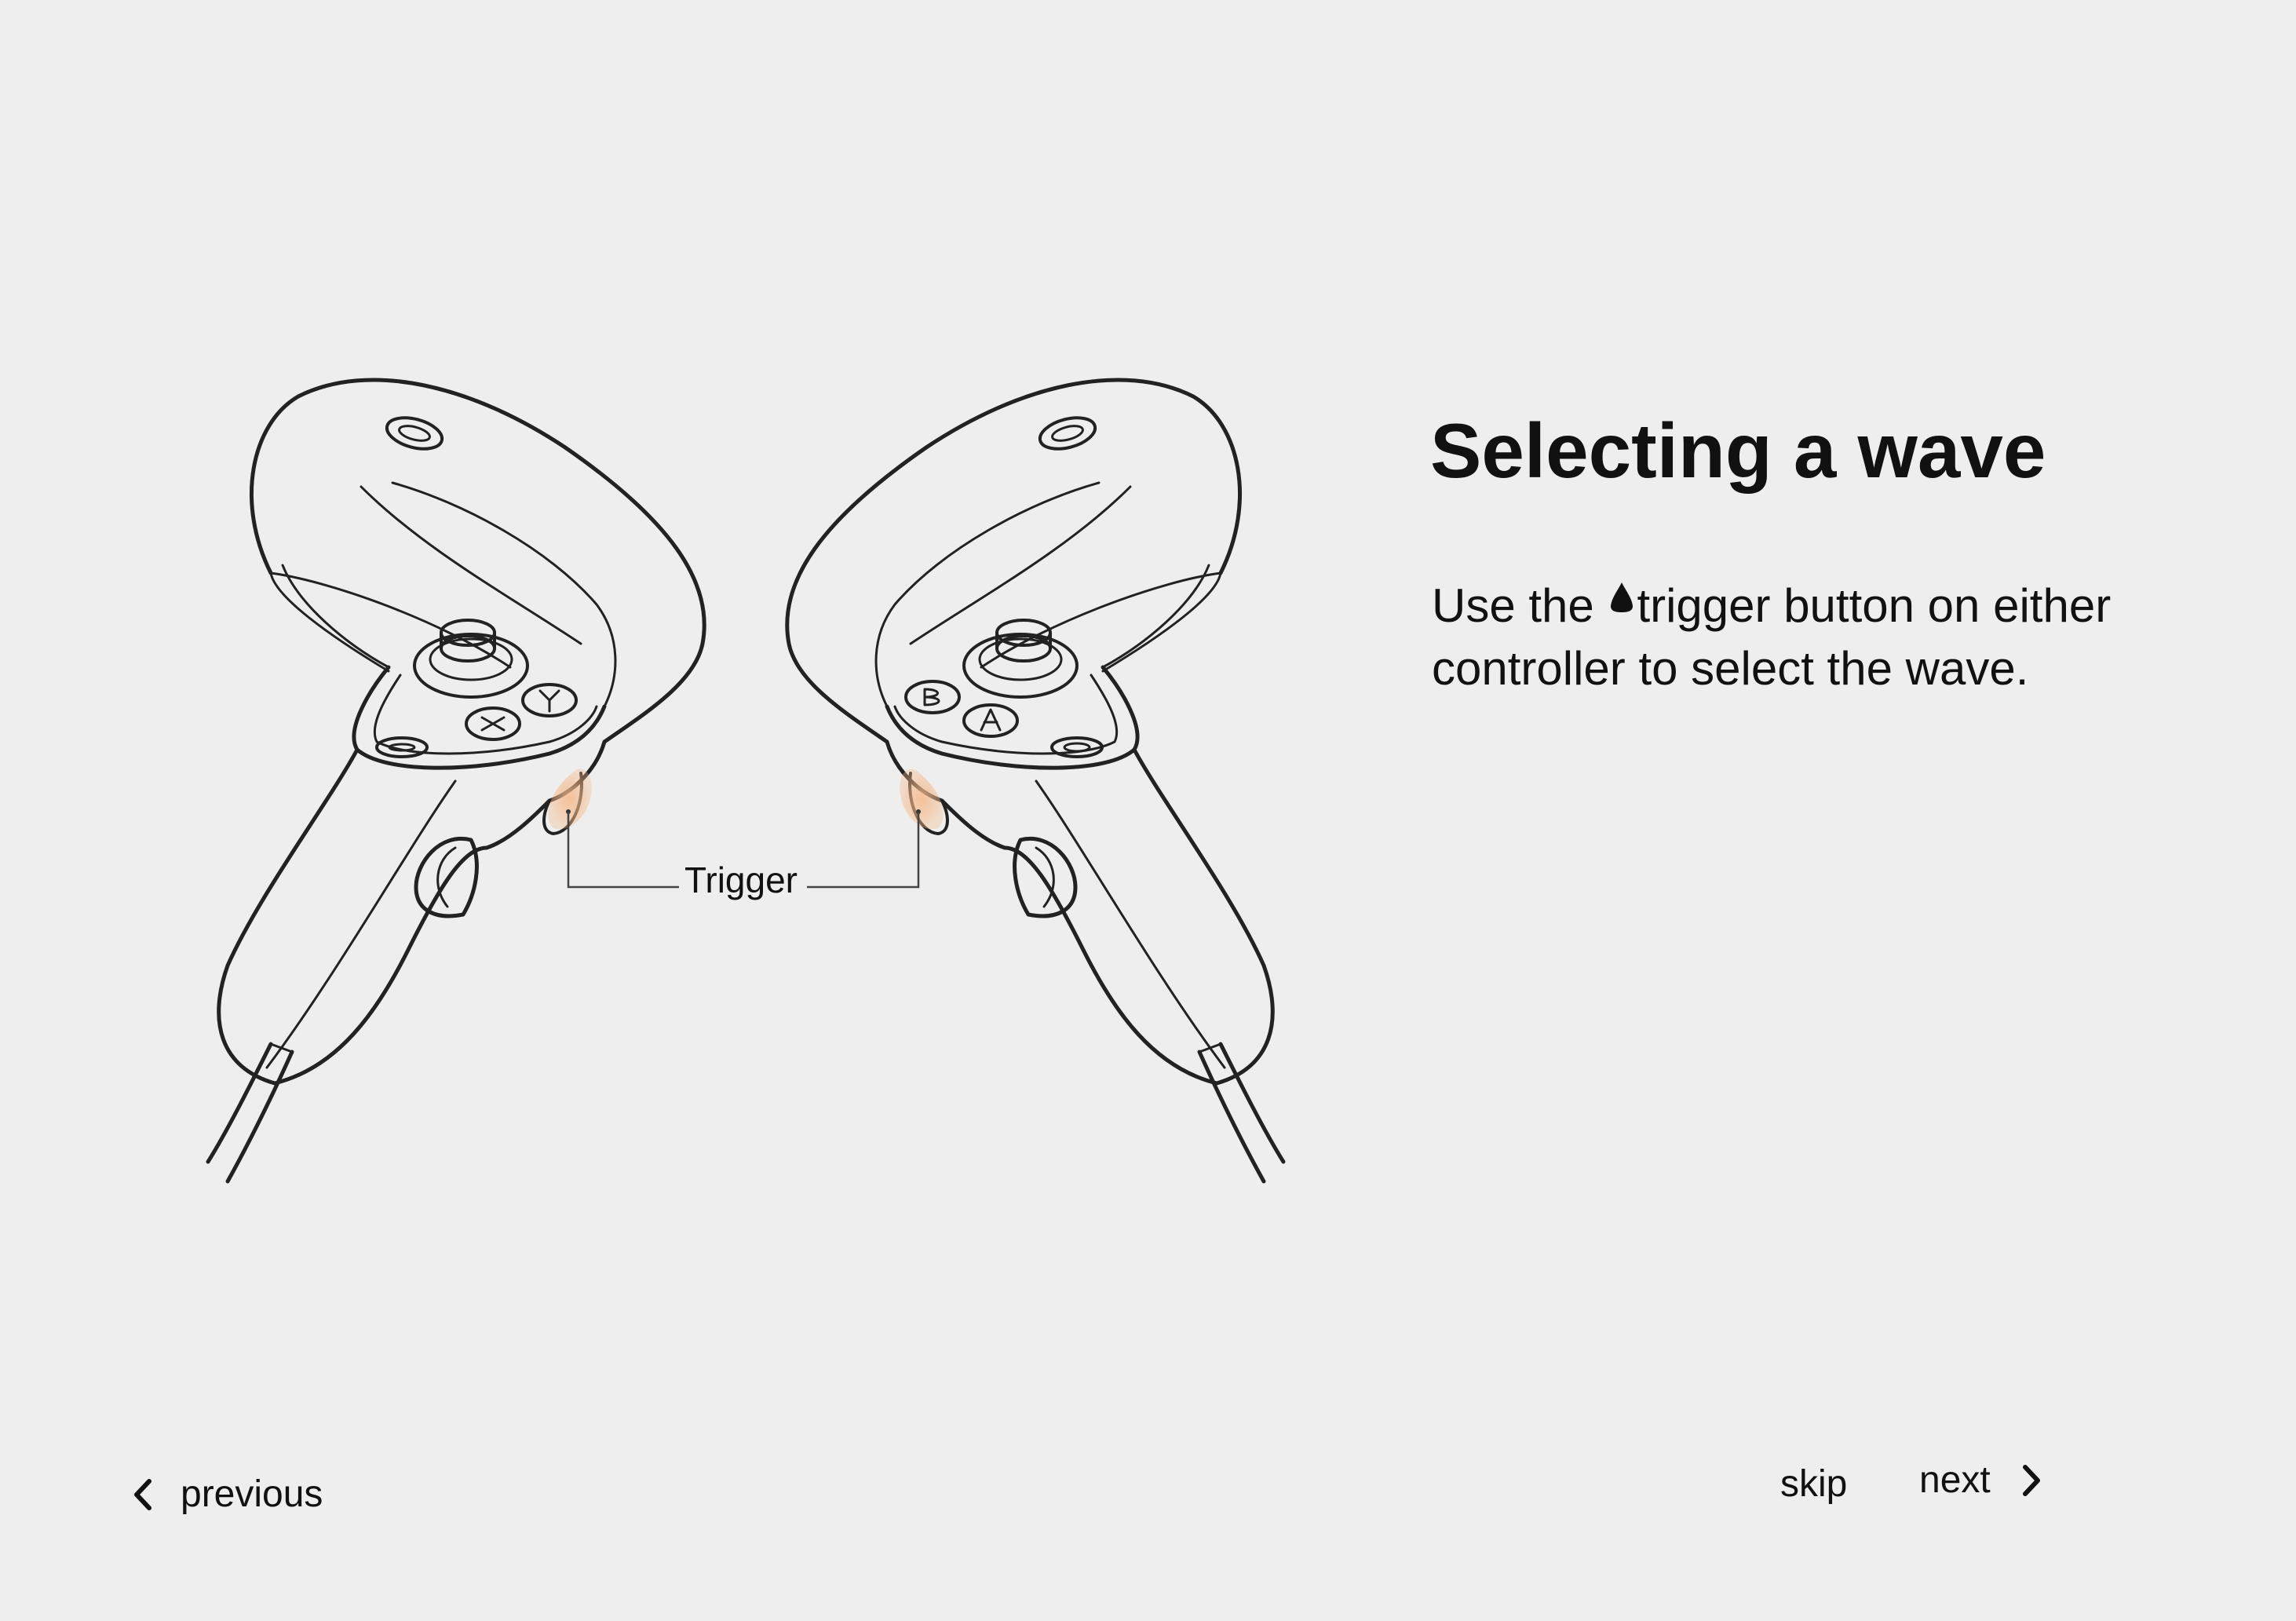  I want to click on page-title: Selecting a wave, so click(1738, 451).